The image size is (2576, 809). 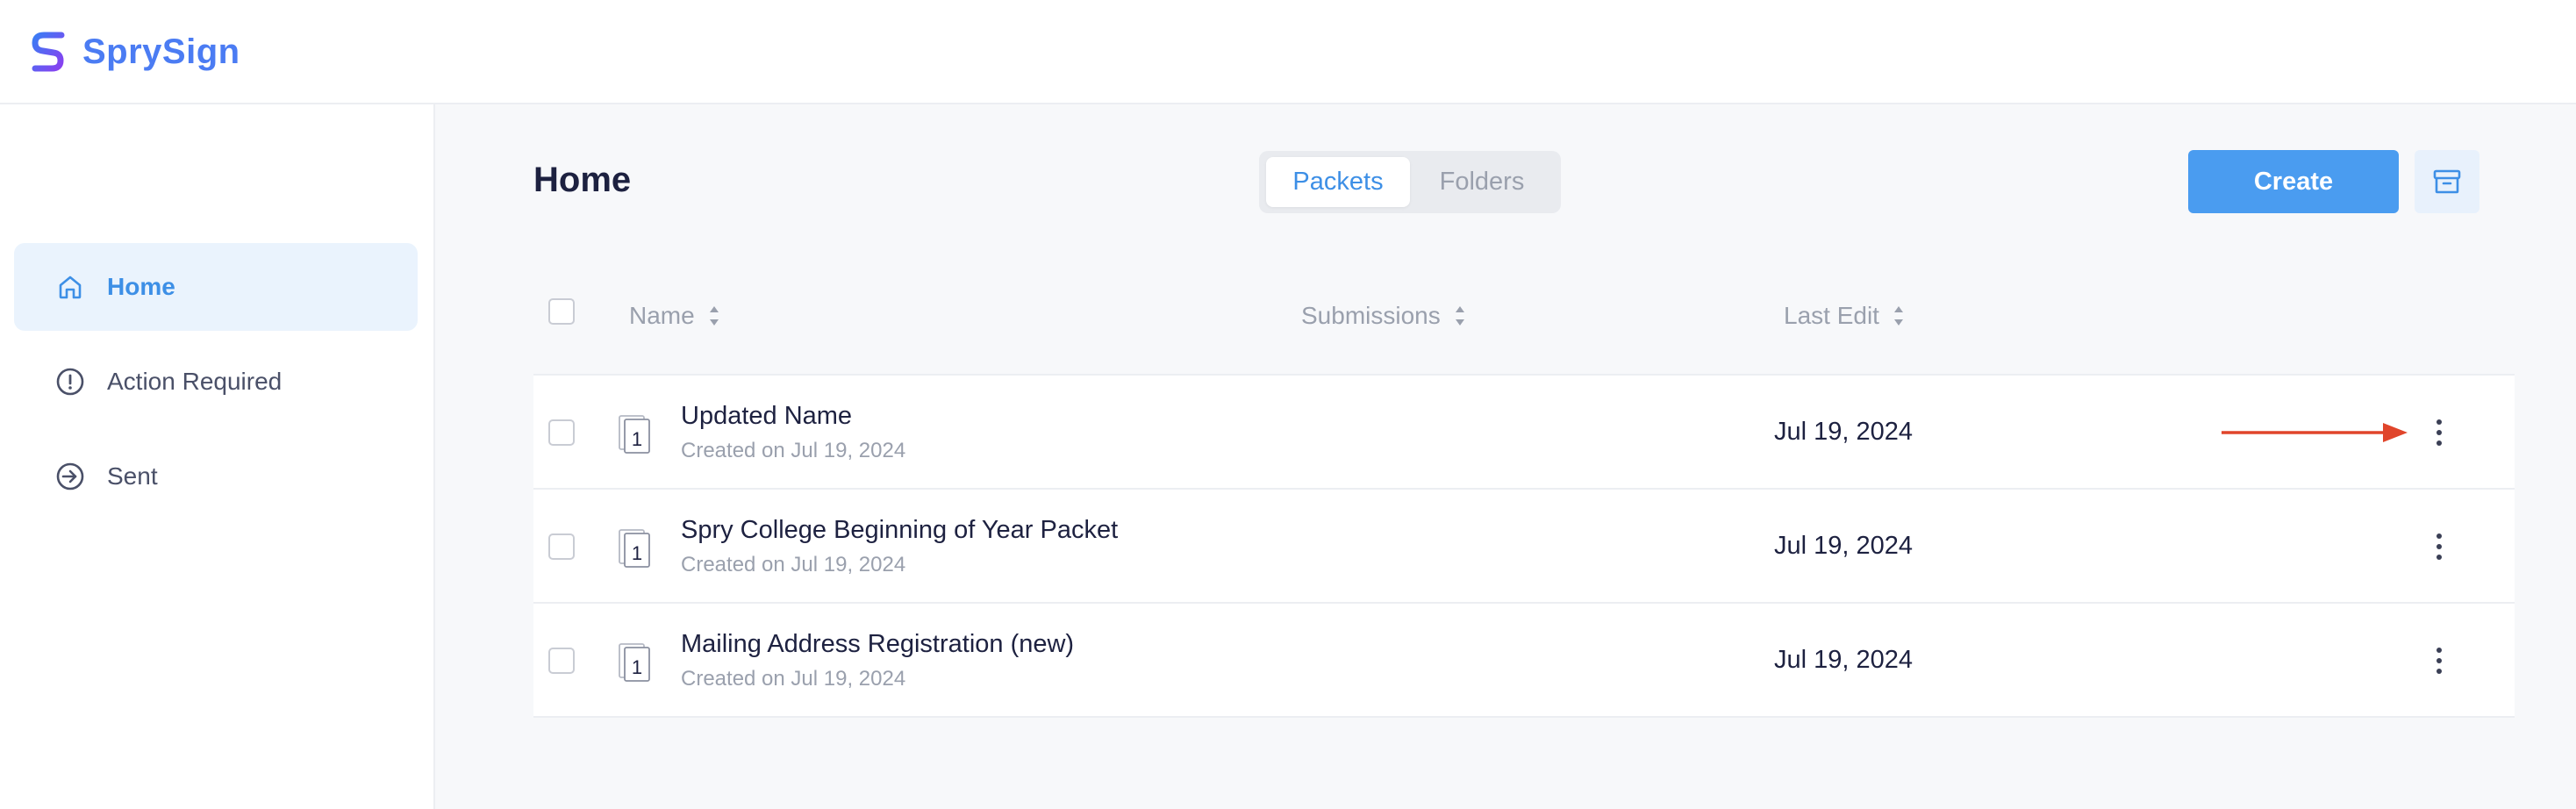 What do you see at coordinates (1338, 182) in the screenshot?
I see `tab-packets: Packets` at bounding box center [1338, 182].